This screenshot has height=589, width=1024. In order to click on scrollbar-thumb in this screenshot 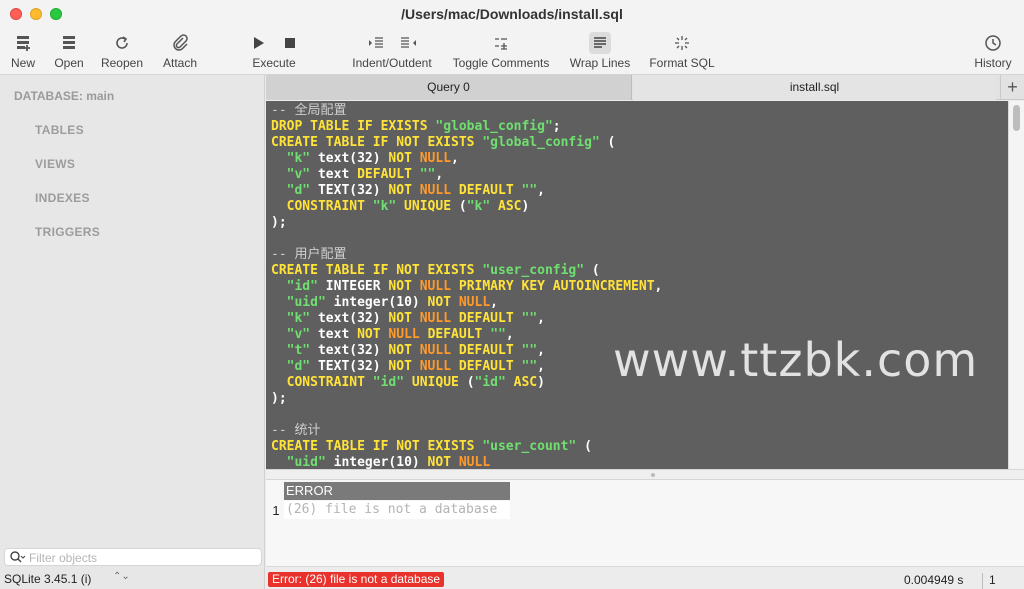, I will do `click(1016, 118)`.